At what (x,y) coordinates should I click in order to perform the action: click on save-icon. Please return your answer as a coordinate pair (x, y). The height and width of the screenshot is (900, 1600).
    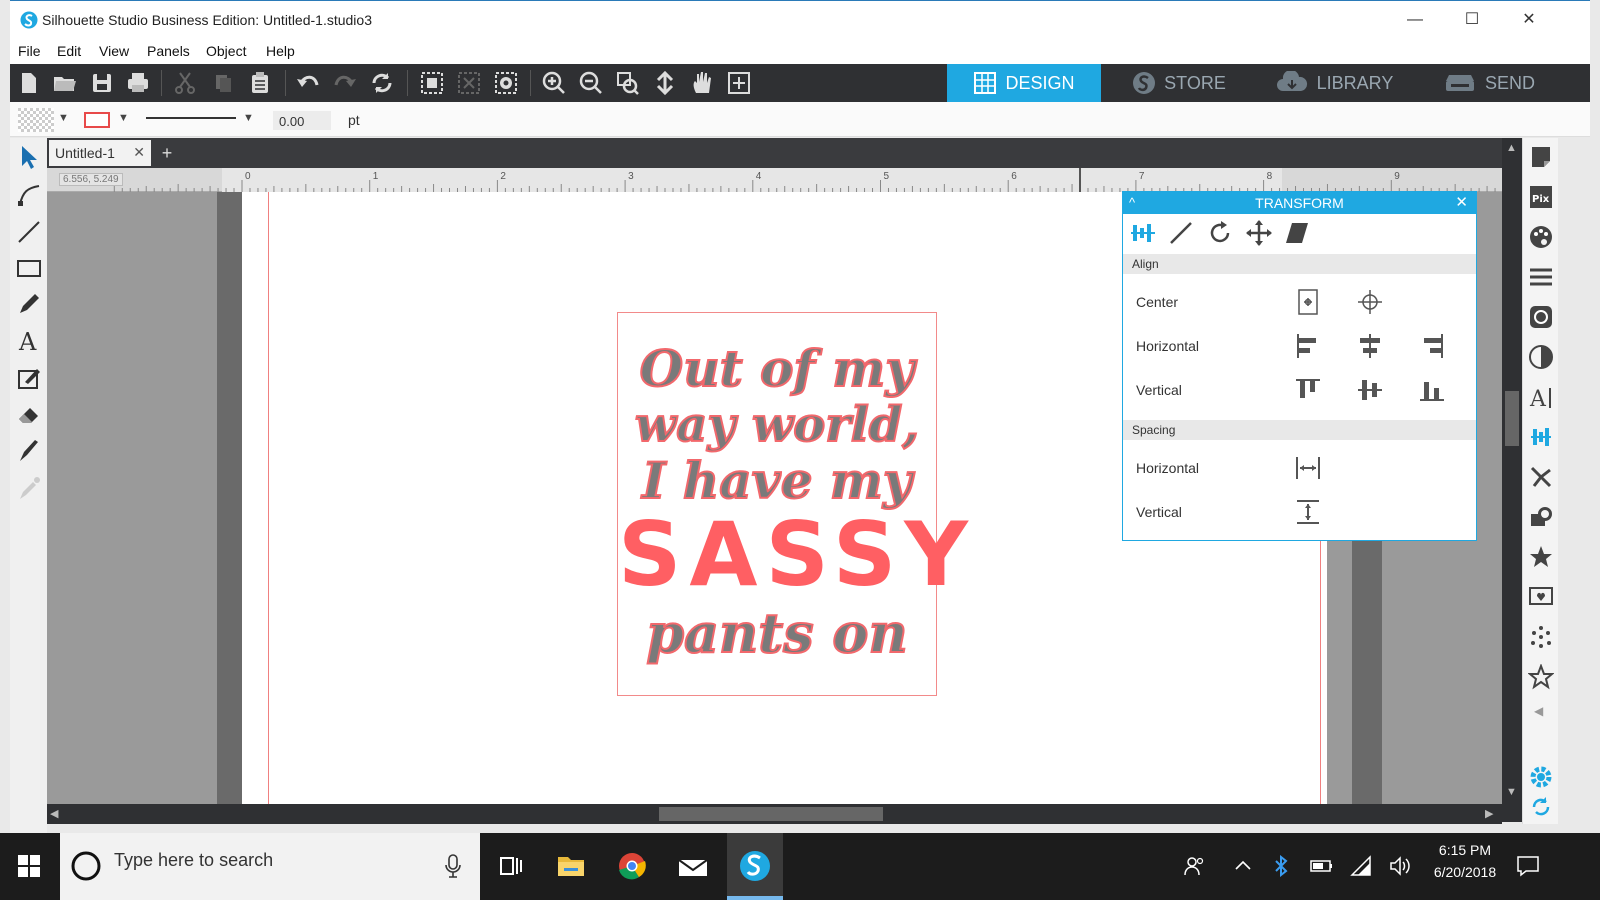
    Looking at the image, I should click on (102, 83).